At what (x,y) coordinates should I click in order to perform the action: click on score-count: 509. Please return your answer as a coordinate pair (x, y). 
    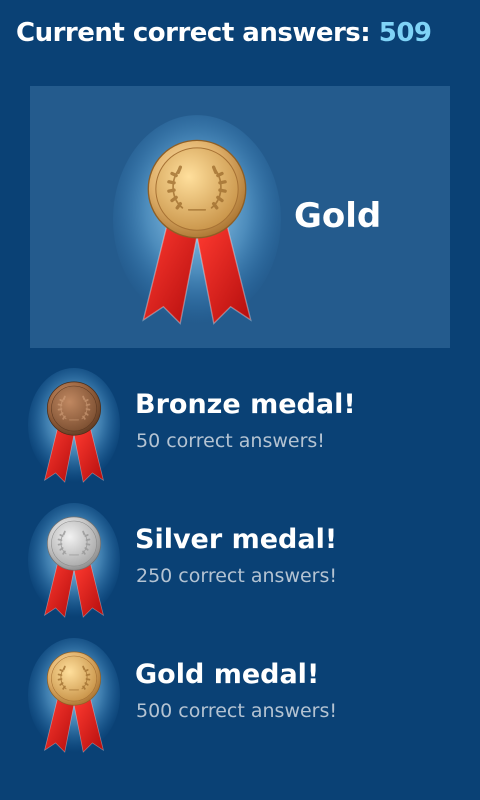
    Looking at the image, I should click on (405, 33).